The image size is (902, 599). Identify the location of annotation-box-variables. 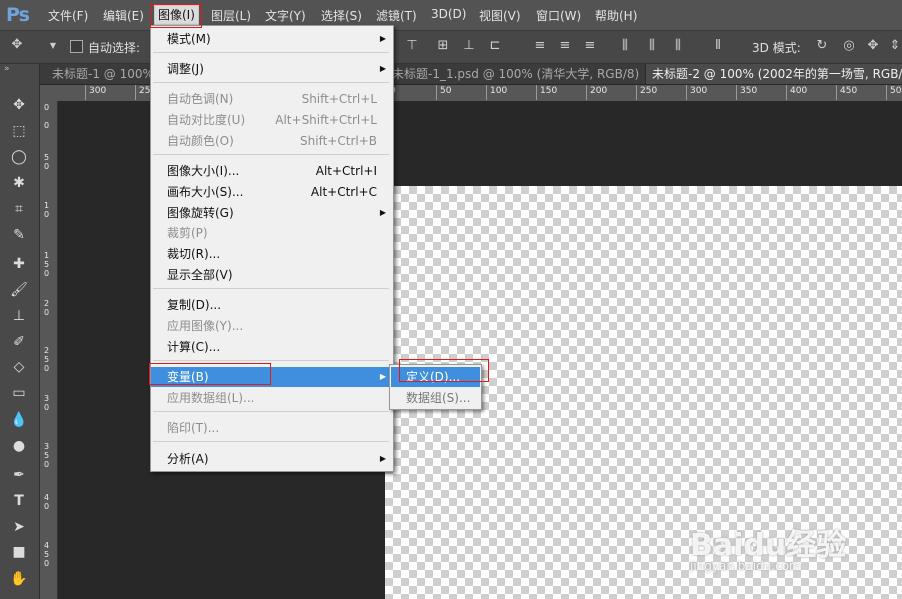
(210, 374).